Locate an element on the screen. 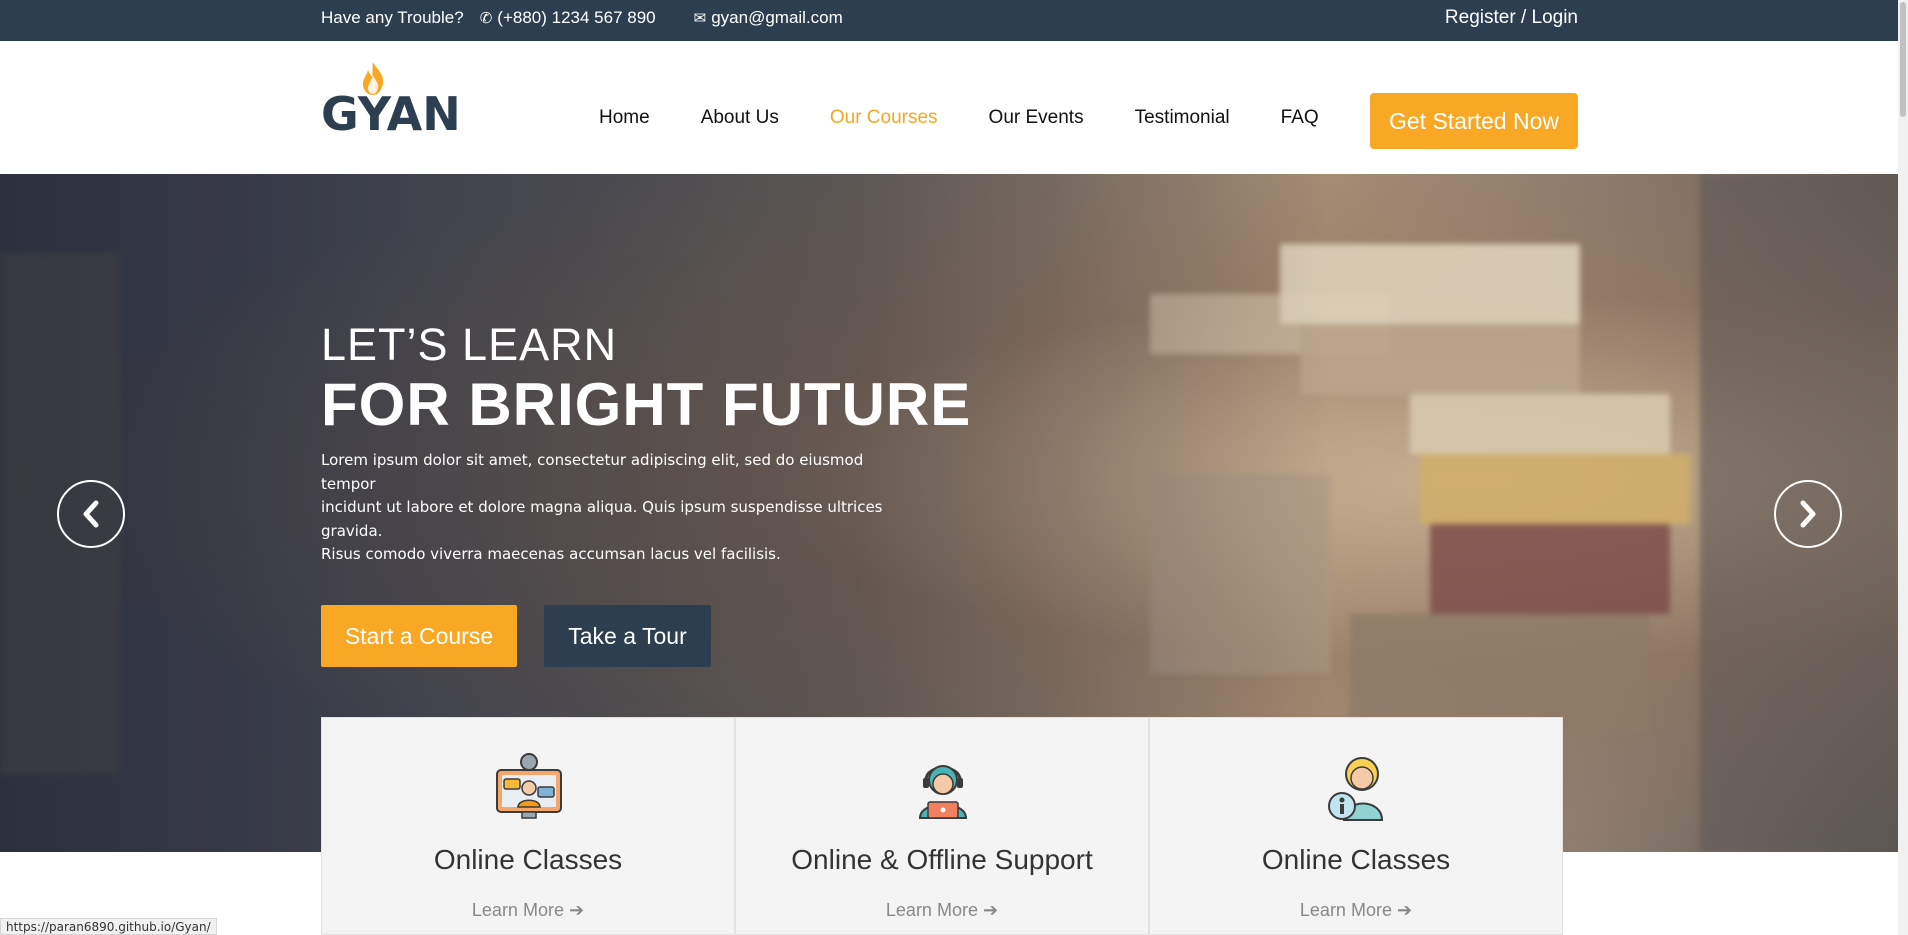  email-contact: ✉ gyan@gmail.com is located at coordinates (768, 18).